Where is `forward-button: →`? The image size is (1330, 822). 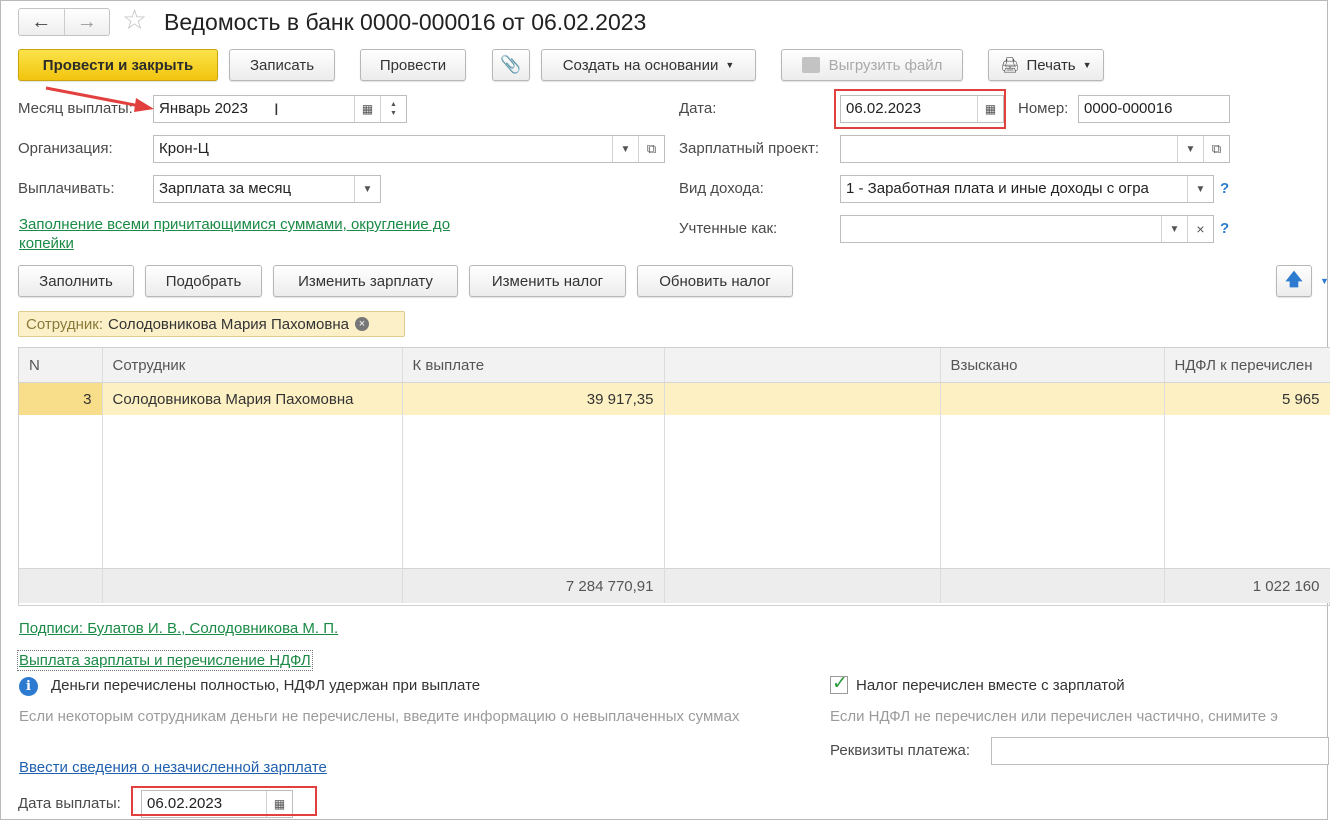 forward-button: → is located at coordinates (87, 22).